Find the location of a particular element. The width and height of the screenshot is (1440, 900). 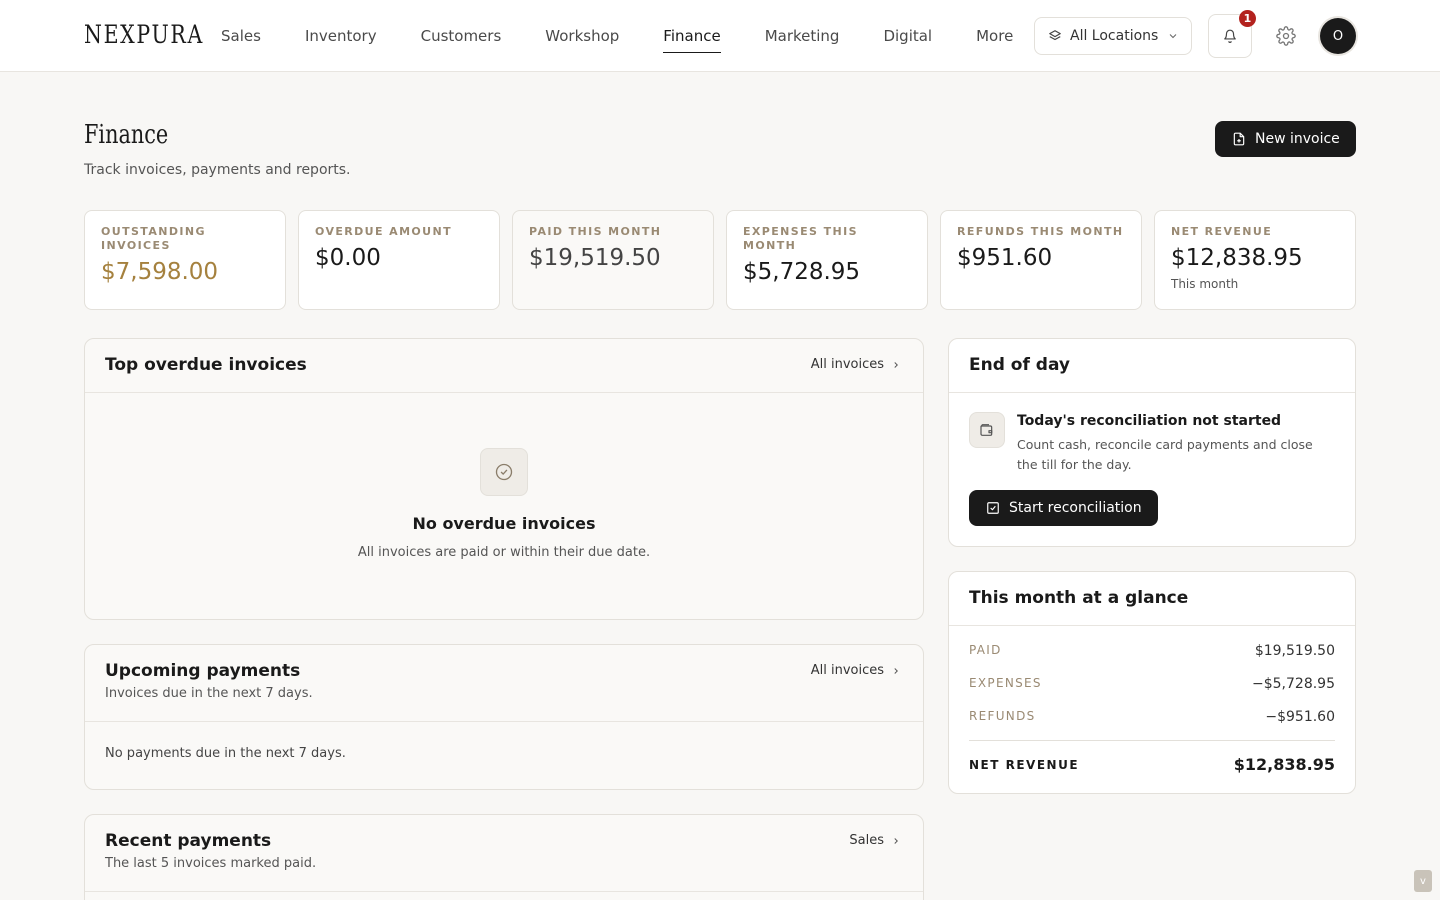

reconciliation-icon is located at coordinates (987, 430).